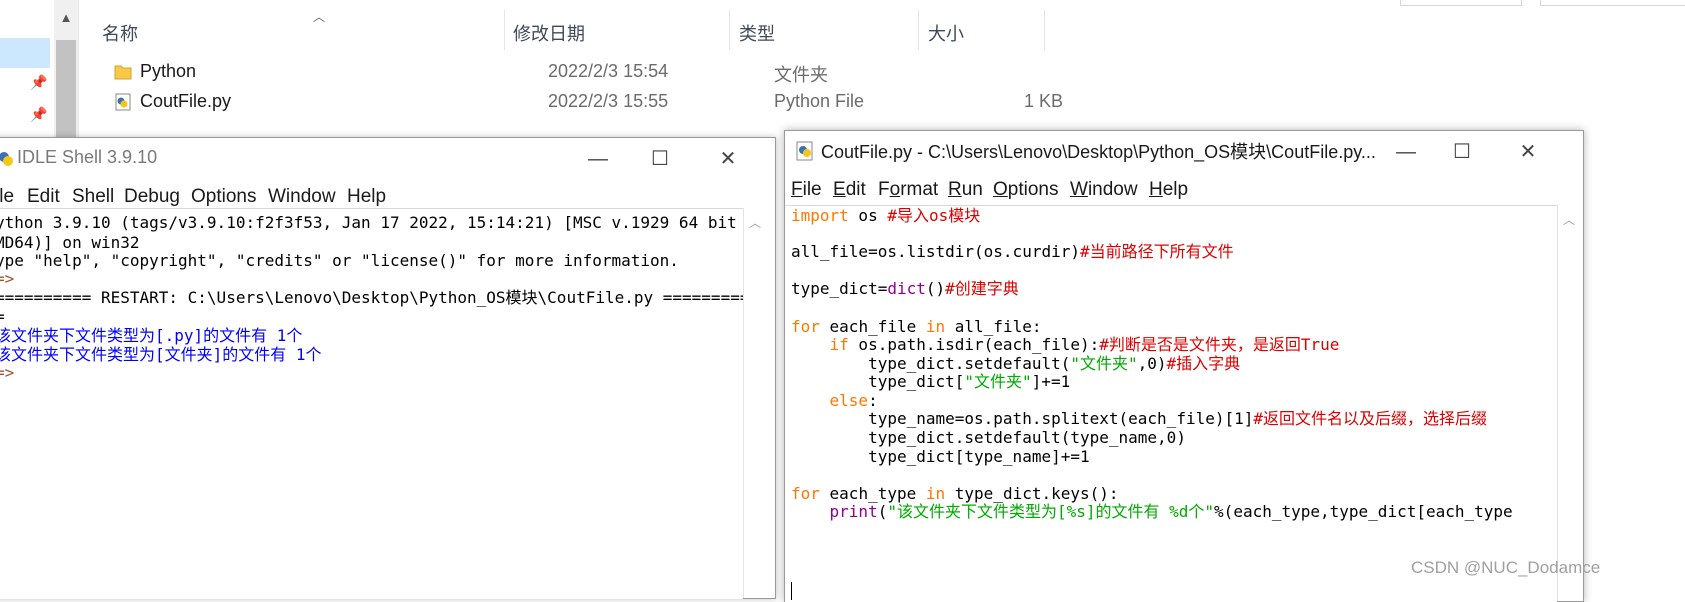  What do you see at coordinates (757, 33) in the screenshot?
I see `column-header-type: 类型` at bounding box center [757, 33].